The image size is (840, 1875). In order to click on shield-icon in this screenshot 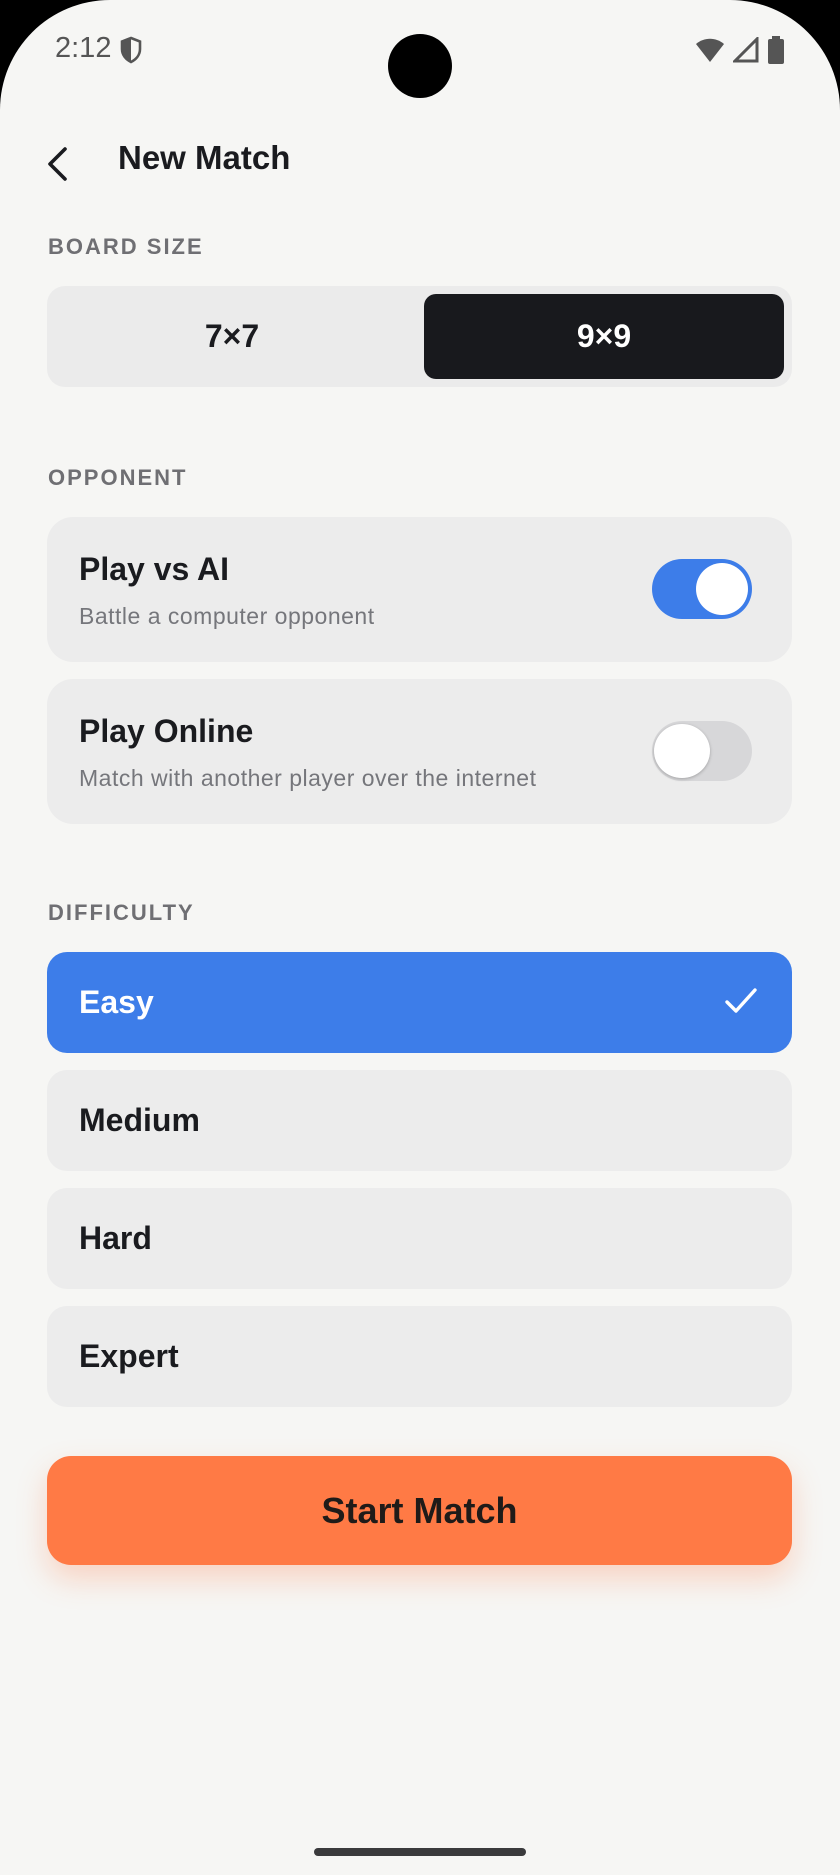, I will do `click(131, 52)`.